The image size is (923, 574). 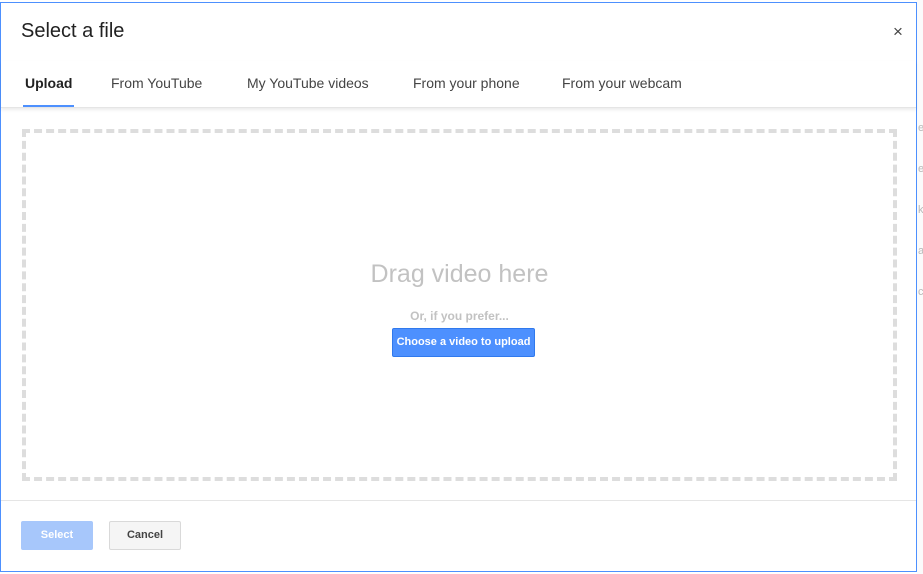 I want to click on cancel-button: Cancel, so click(x=145, y=535).